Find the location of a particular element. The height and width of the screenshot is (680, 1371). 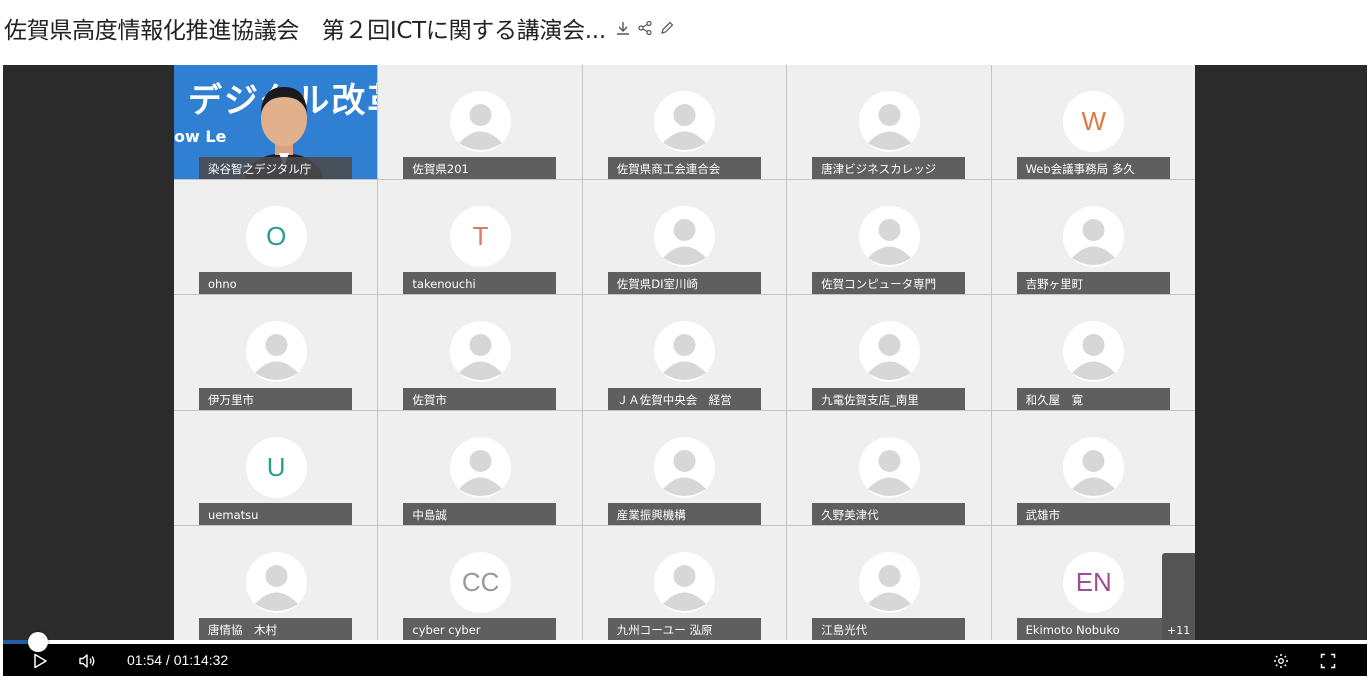

participant-tile: 唐津ビジネスカレッジ is located at coordinates (889, 122).